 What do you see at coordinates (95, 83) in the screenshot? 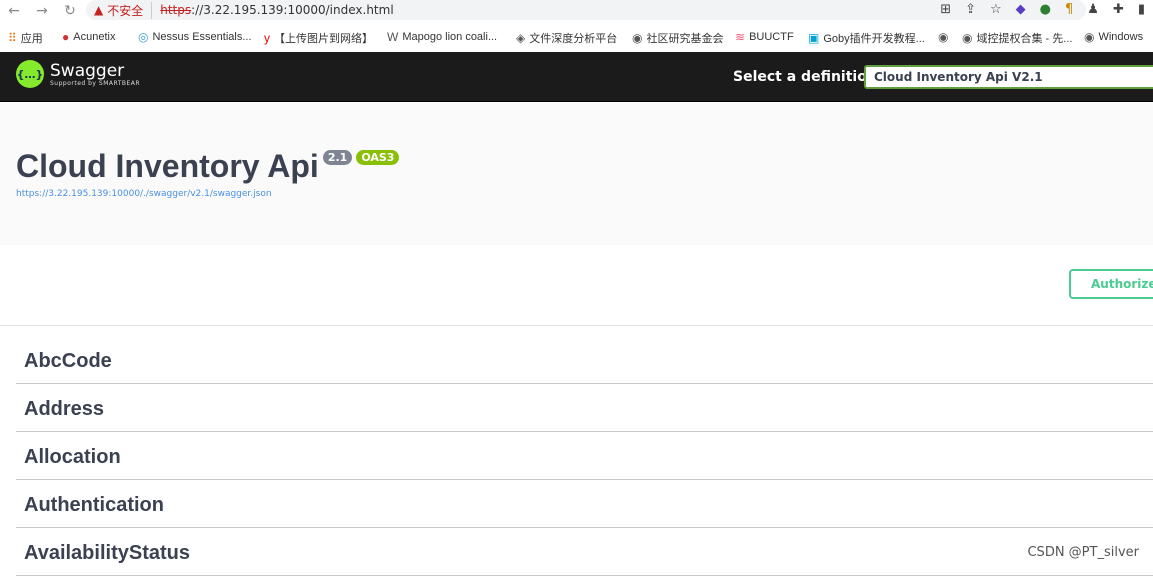
I see `logo-subtext: Supported by SMARTBEAR` at bounding box center [95, 83].